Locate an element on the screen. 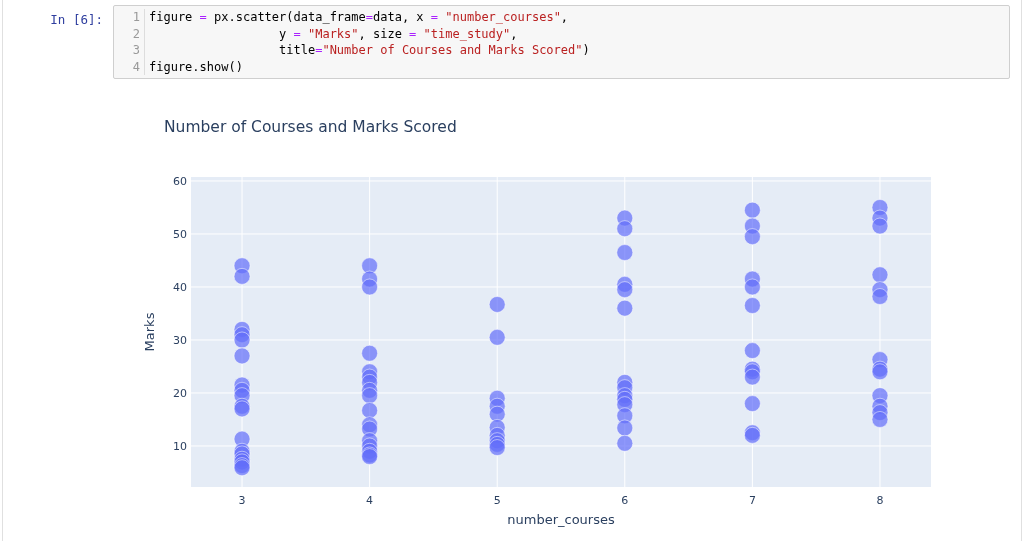 The image size is (1029, 541). code-editor: 1 2 3 4 figure = px.scatter(data_frame=data, x = "number_courses", y = "Marks", size = "time_study", title="Number of Courses and Marks Scored") figure.show() is located at coordinates (561, 42).